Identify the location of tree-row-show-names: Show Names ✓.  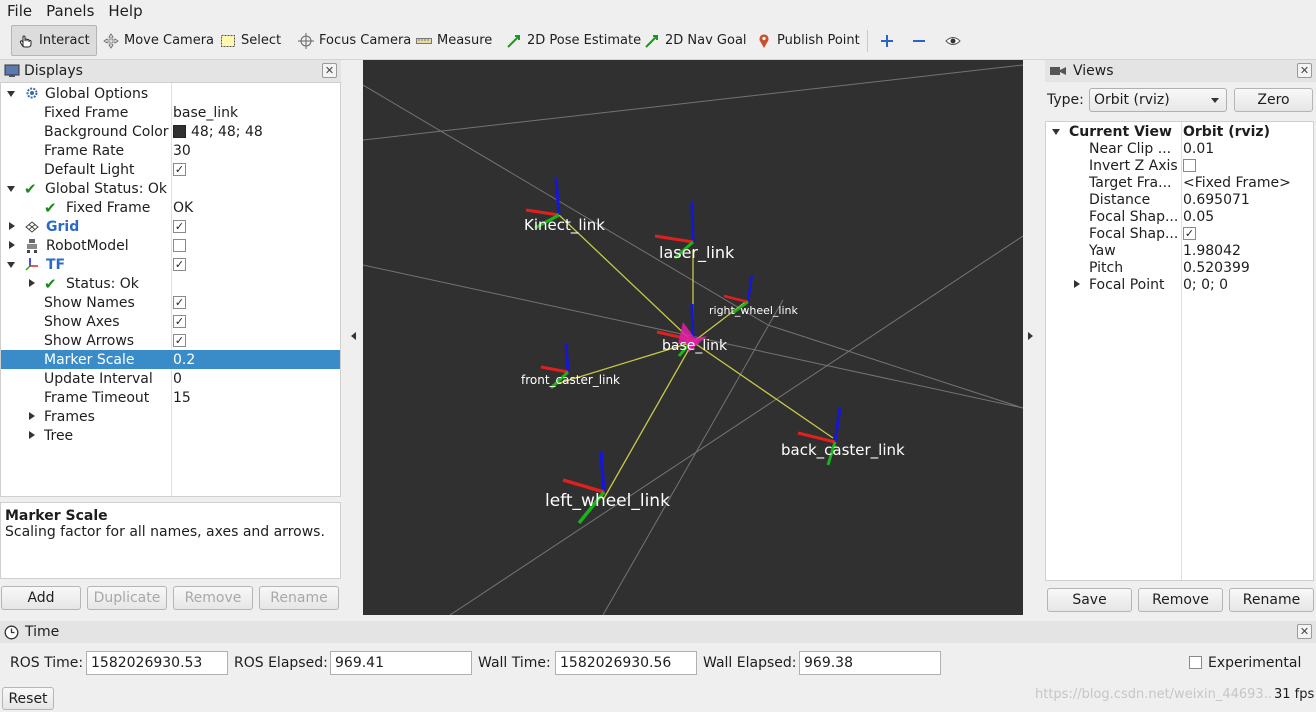
(170, 302).